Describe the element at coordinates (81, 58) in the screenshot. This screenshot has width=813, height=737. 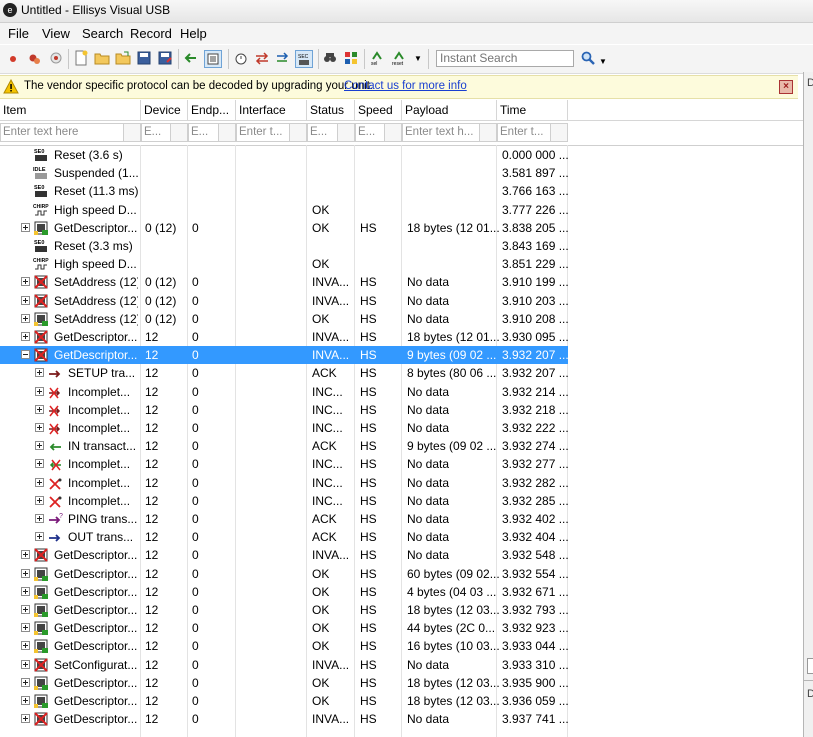
I see `new-file-icon` at that location.